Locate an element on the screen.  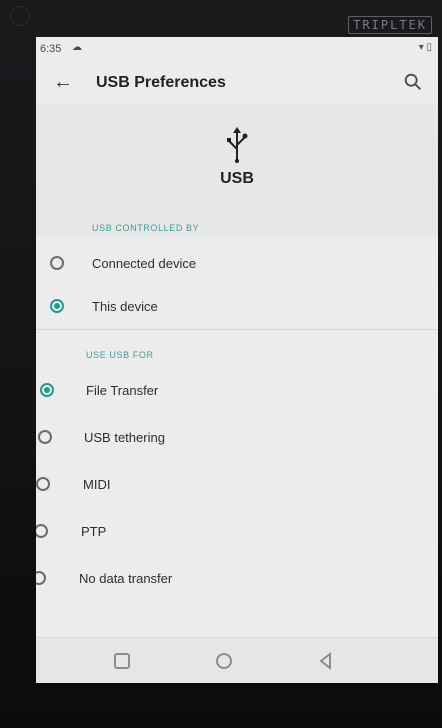
option-label: Connected device is located at coordinates (144, 263).